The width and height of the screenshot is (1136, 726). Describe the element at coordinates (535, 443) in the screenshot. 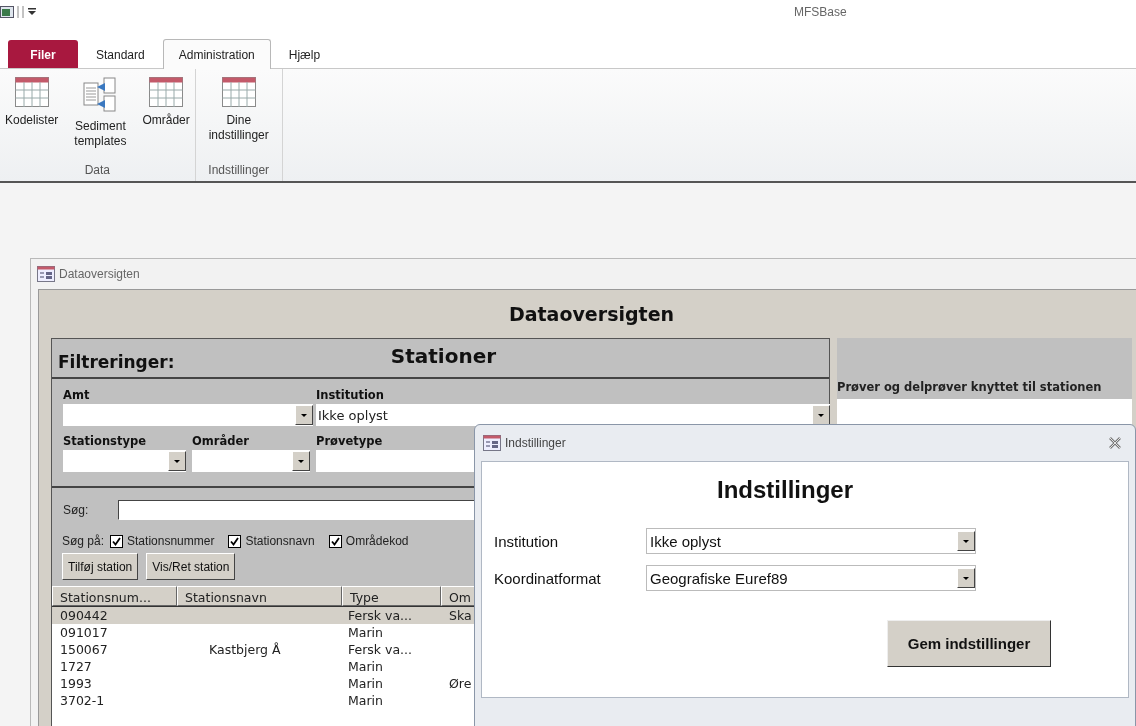

I see `dialog-title: Indstillinger` at that location.